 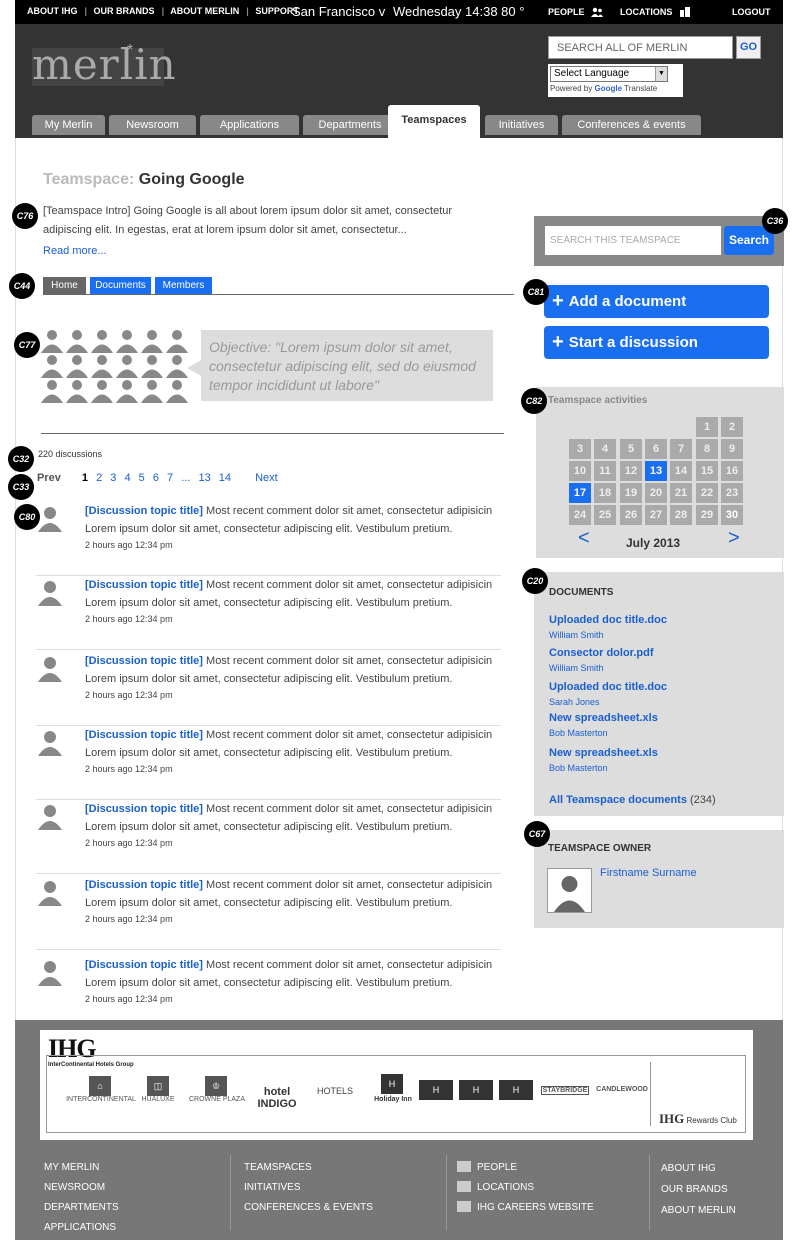 What do you see at coordinates (605, 493) in the screenshot?
I see `calendar-day: 18` at bounding box center [605, 493].